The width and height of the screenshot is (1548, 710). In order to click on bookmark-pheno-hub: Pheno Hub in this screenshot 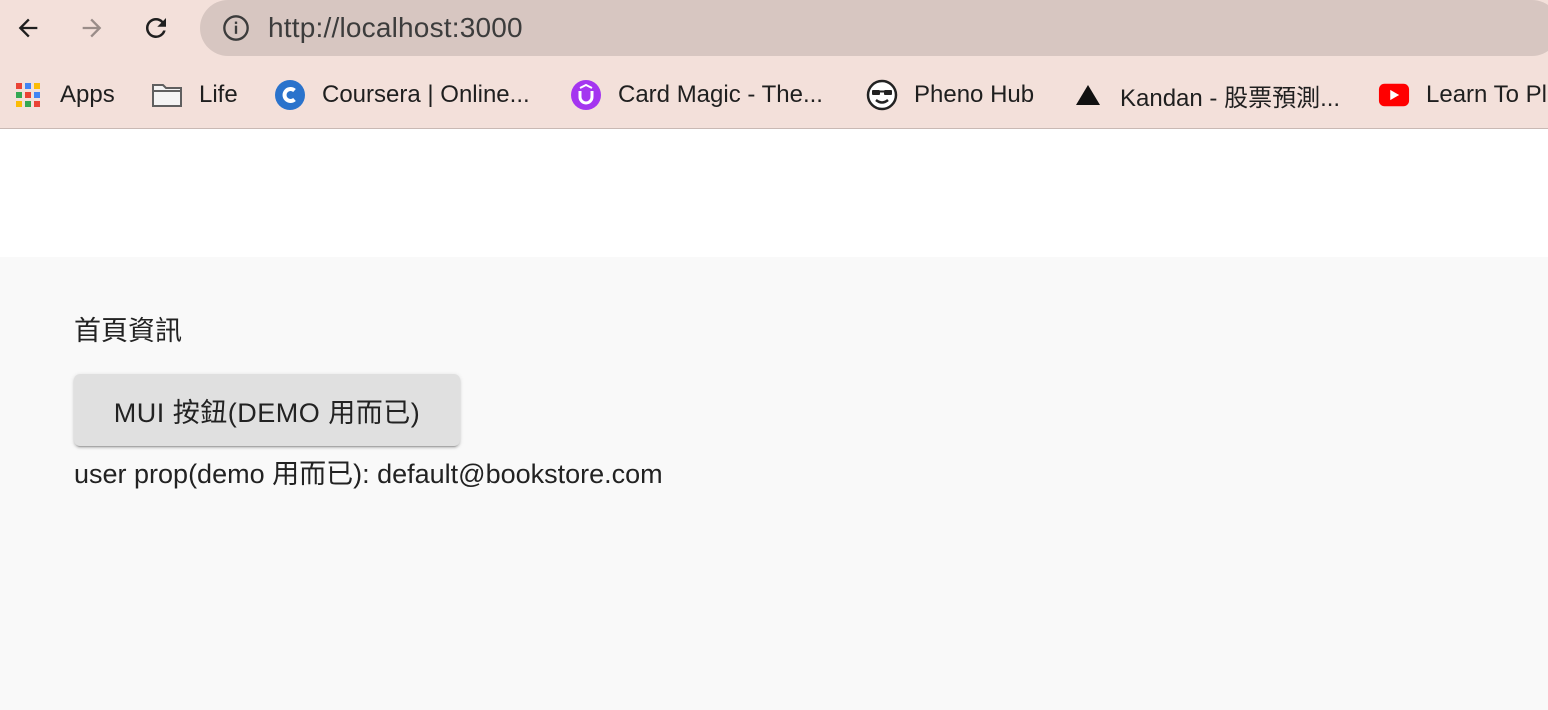, I will do `click(950, 95)`.